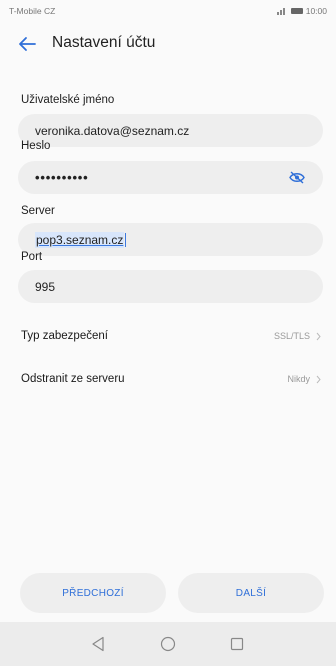 The width and height of the screenshot is (336, 666). I want to click on port-field: 995, so click(170, 286).